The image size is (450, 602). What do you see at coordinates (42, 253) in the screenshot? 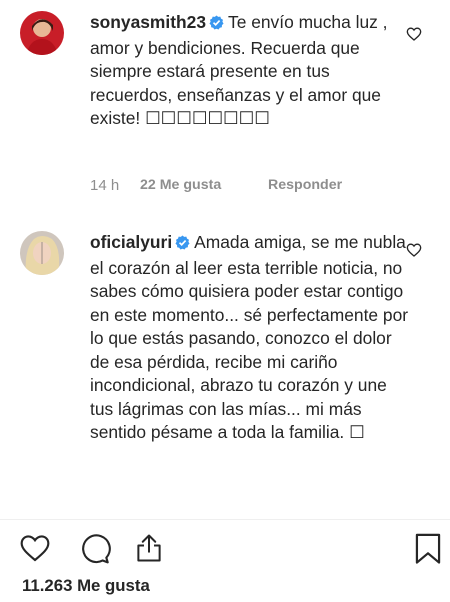
I see `avatar` at bounding box center [42, 253].